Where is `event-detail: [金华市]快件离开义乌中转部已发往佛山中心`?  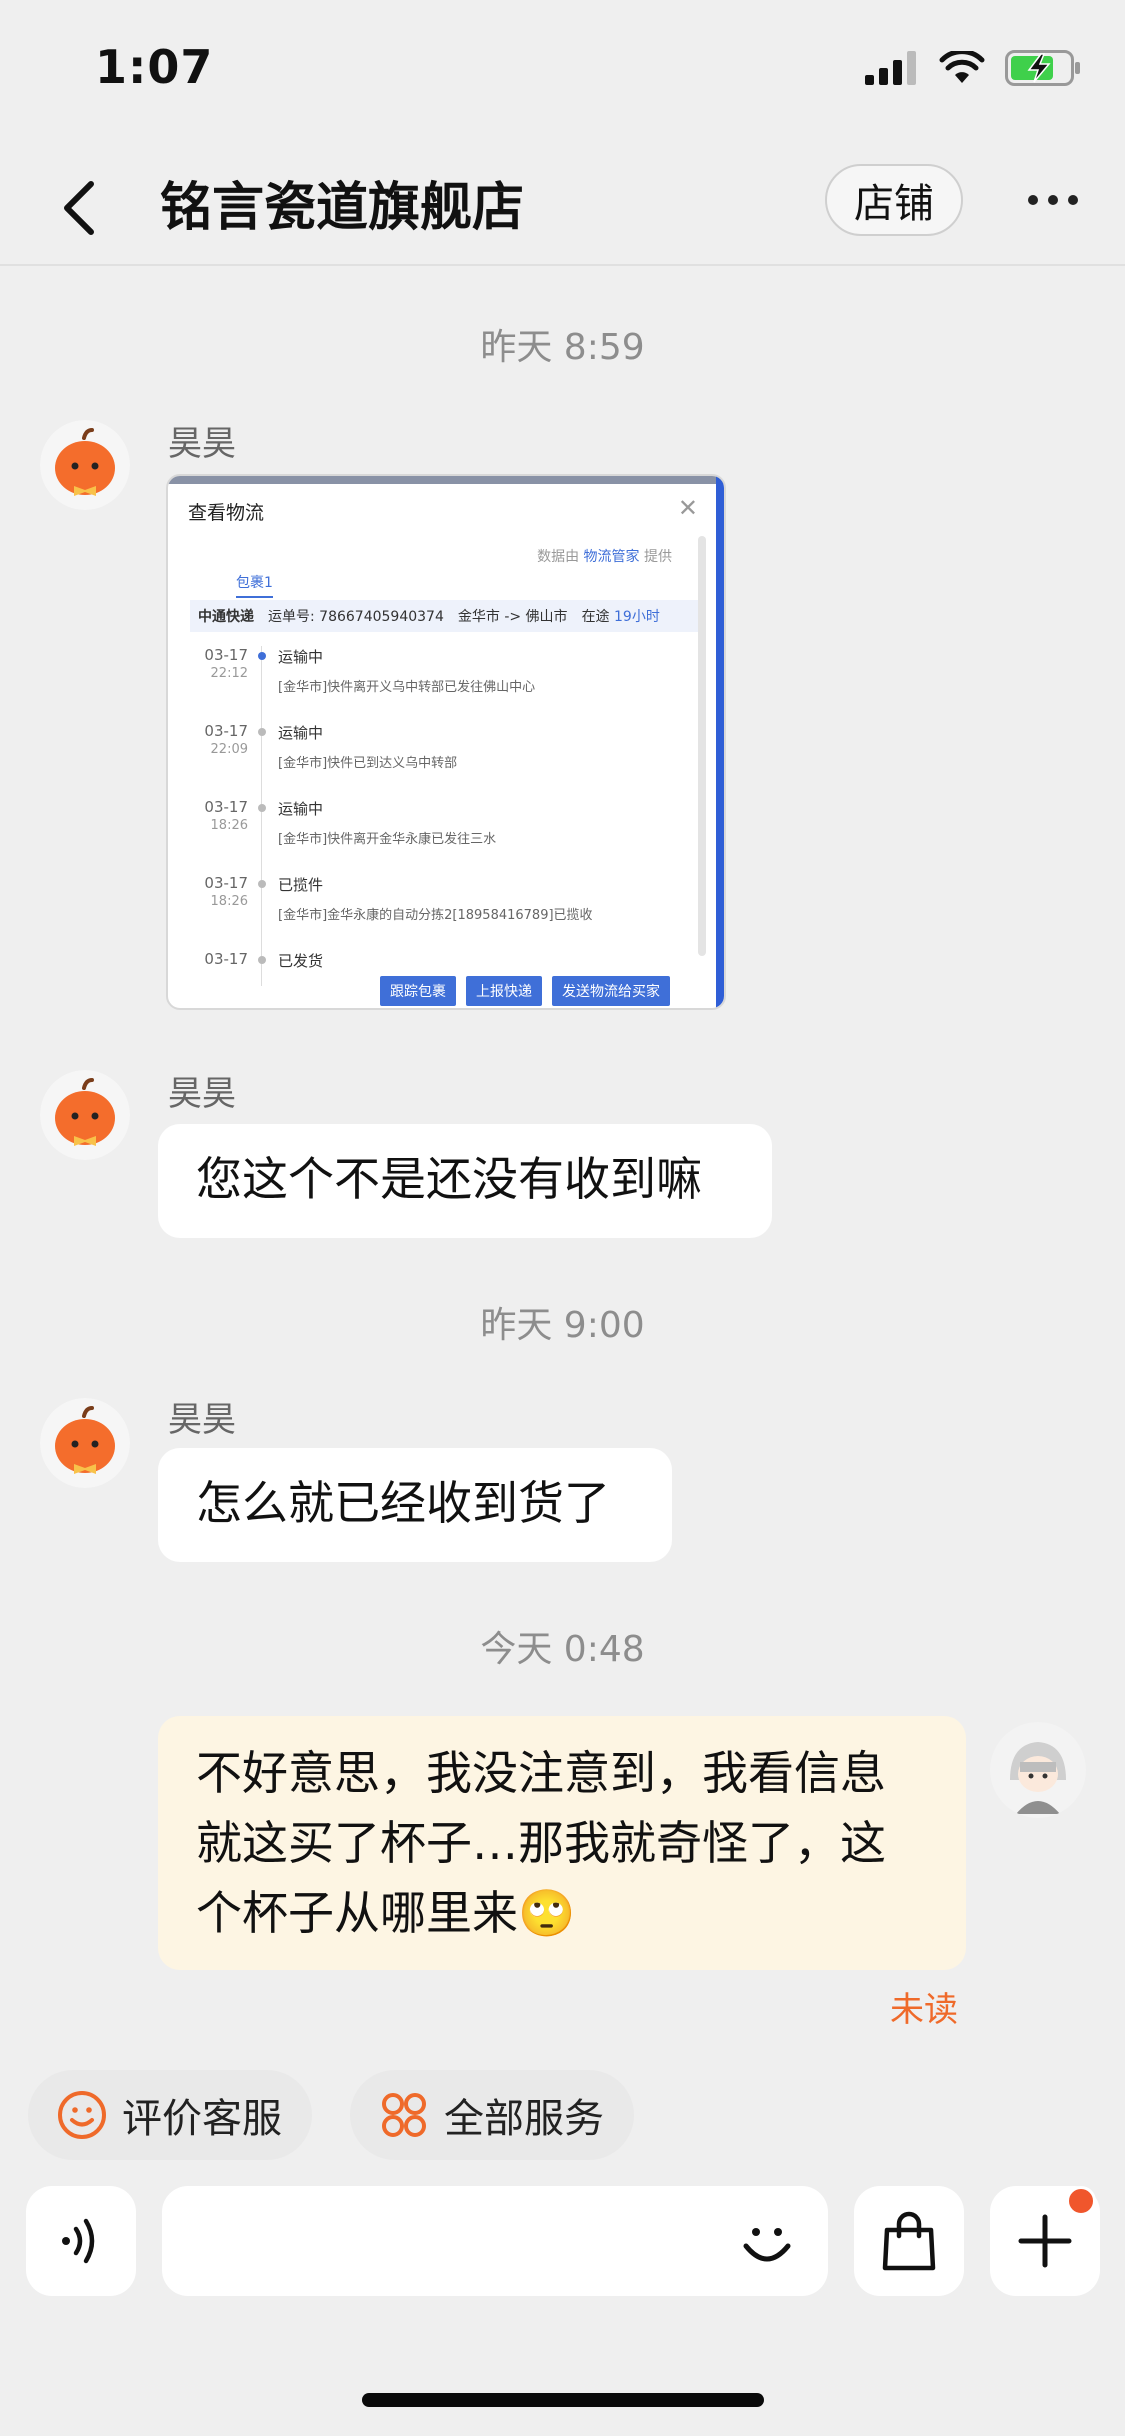 event-detail: [金华市]快件离开义乌中转部已发往佛山中心 is located at coordinates (407, 687).